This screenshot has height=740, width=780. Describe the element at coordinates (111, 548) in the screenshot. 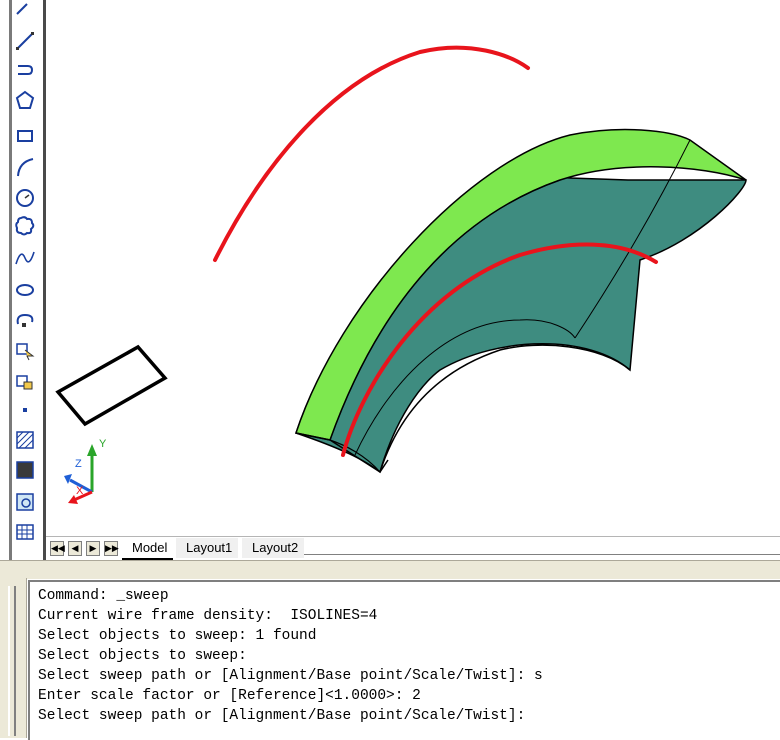

I see `last-tab-button: ▶▶` at that location.